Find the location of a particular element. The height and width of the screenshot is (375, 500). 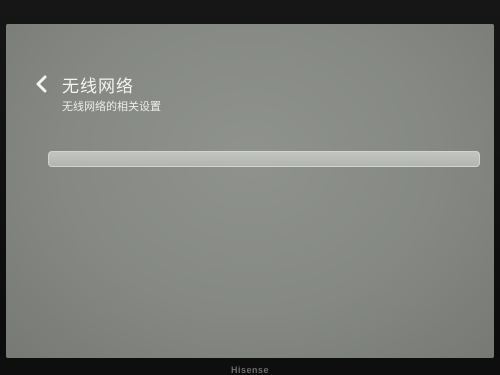

page-subtitle: 无线网络的相关设置 is located at coordinates (111, 106).